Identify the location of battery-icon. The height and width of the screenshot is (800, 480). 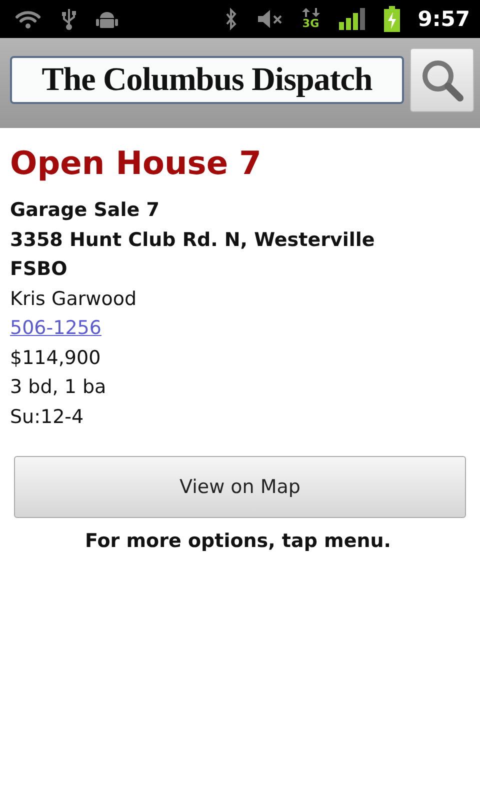
(392, 19).